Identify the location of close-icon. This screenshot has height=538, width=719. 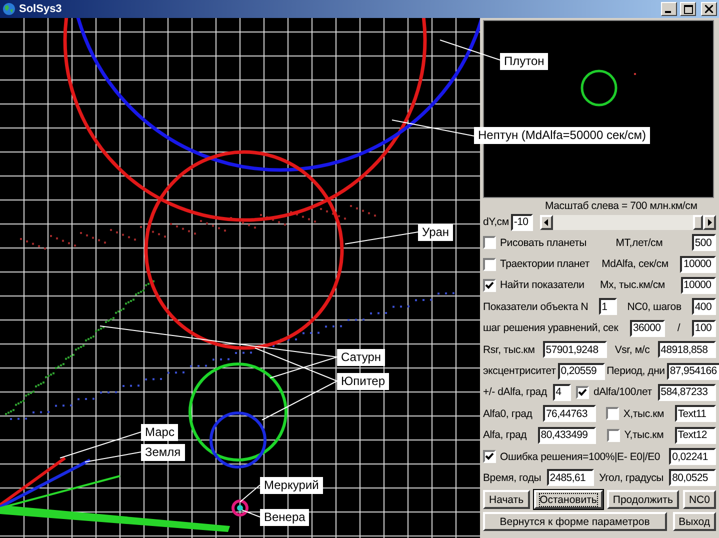
(709, 9).